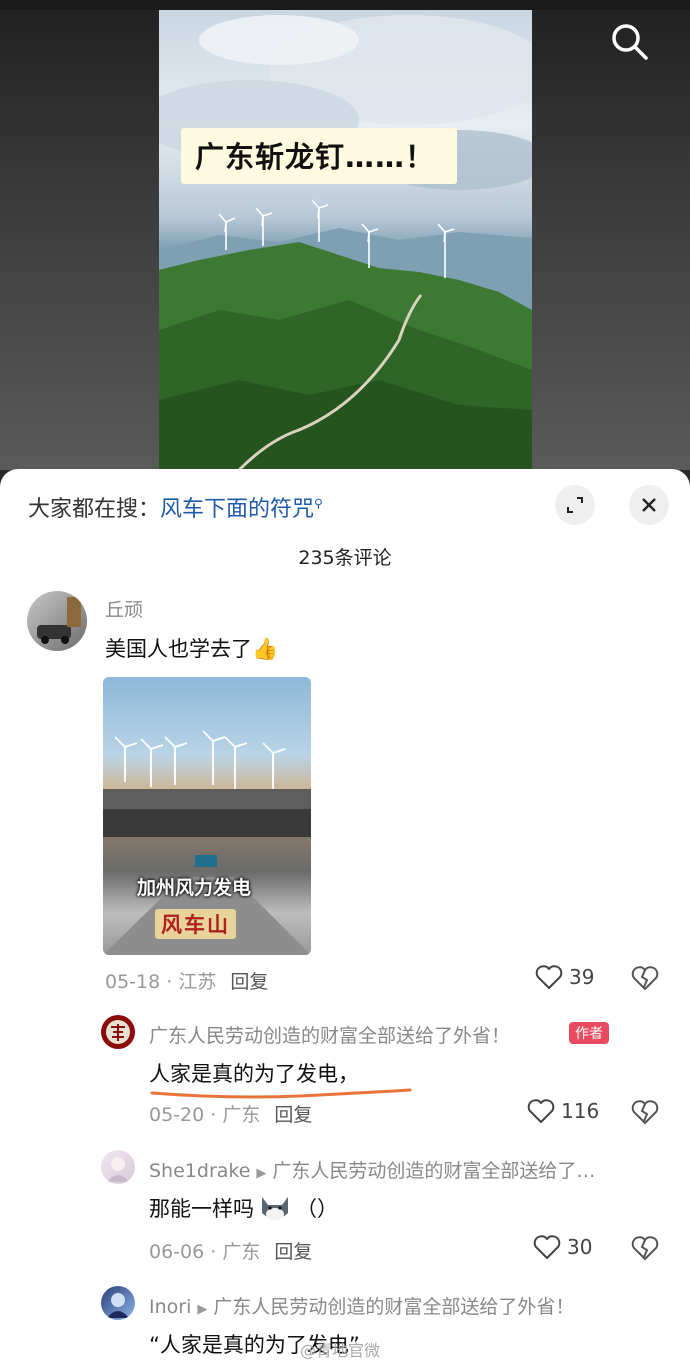 This screenshot has width=690, height=1369. I want to click on expand-icon, so click(575, 505).